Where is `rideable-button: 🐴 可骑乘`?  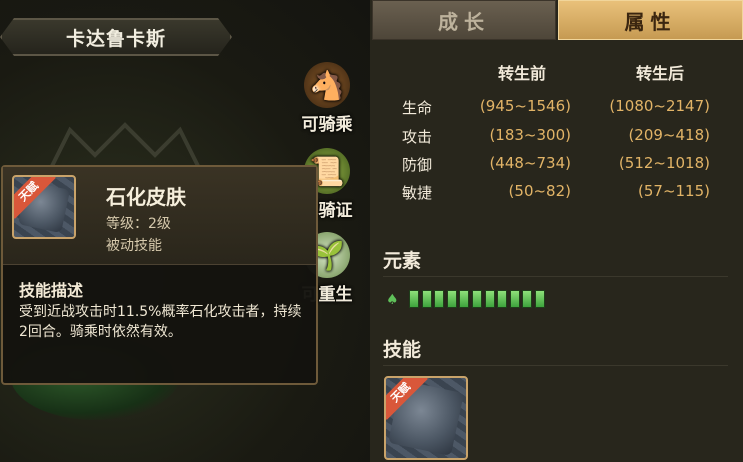
rideable-button: 🐴 可骑乘 is located at coordinates (327, 98).